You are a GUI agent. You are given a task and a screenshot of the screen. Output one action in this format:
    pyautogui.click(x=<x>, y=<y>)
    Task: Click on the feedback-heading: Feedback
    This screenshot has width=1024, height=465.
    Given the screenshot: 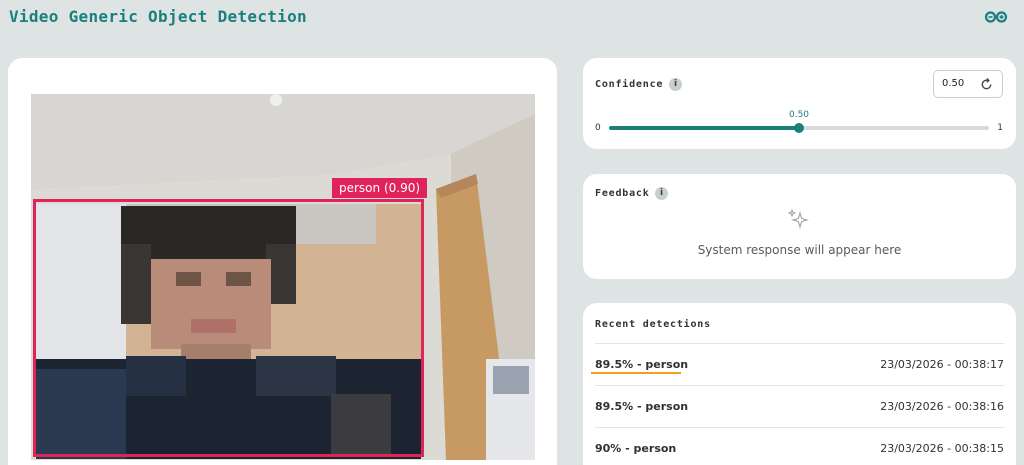 What is the action you would take?
    pyautogui.click(x=622, y=193)
    